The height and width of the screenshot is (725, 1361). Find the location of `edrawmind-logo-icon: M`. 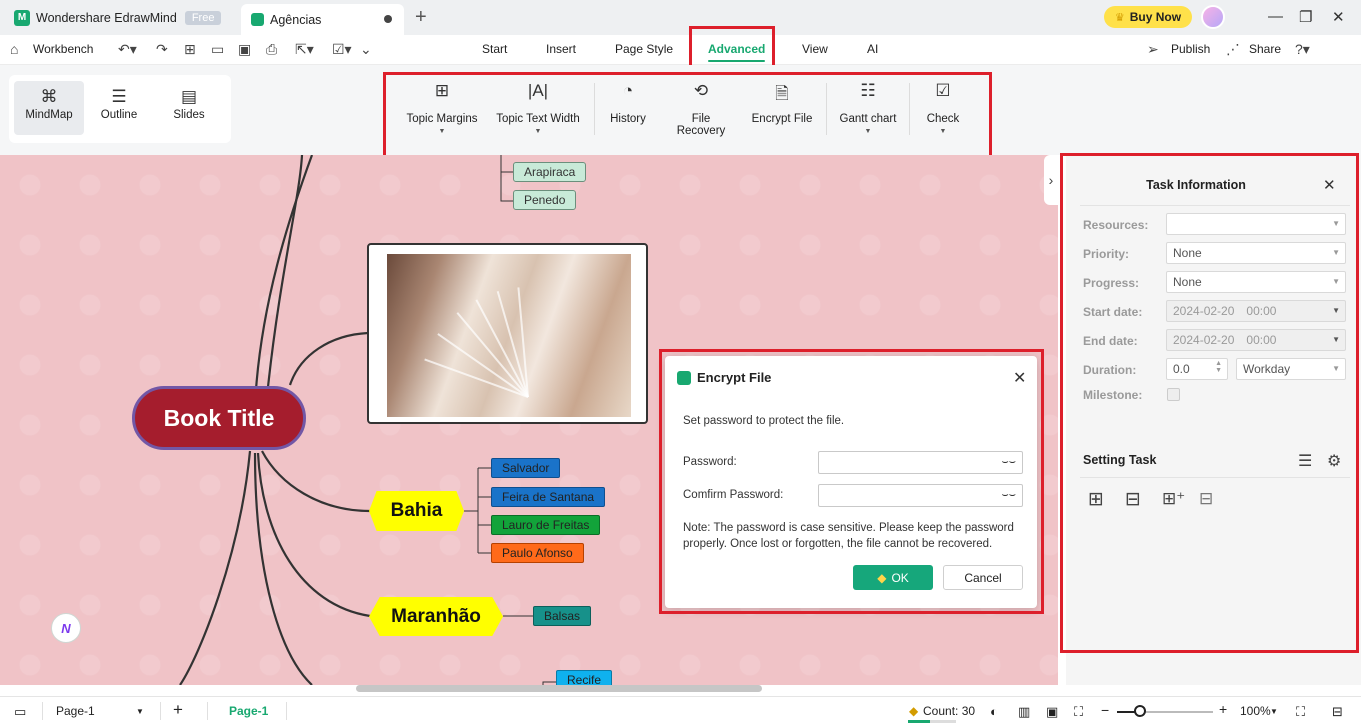

edrawmind-logo-icon: M is located at coordinates (22, 17).